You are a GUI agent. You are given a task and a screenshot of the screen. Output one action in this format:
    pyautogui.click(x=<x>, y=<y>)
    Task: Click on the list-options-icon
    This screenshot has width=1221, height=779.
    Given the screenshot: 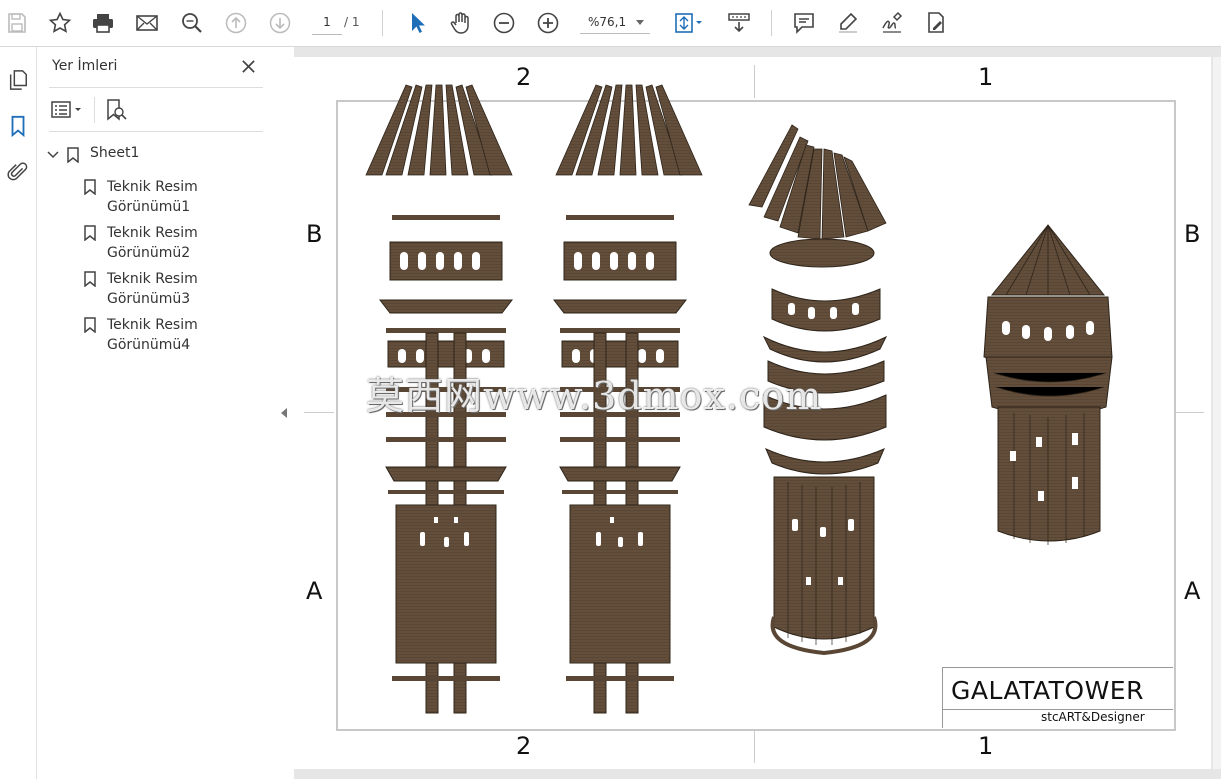 What is the action you would take?
    pyautogui.click(x=66, y=109)
    